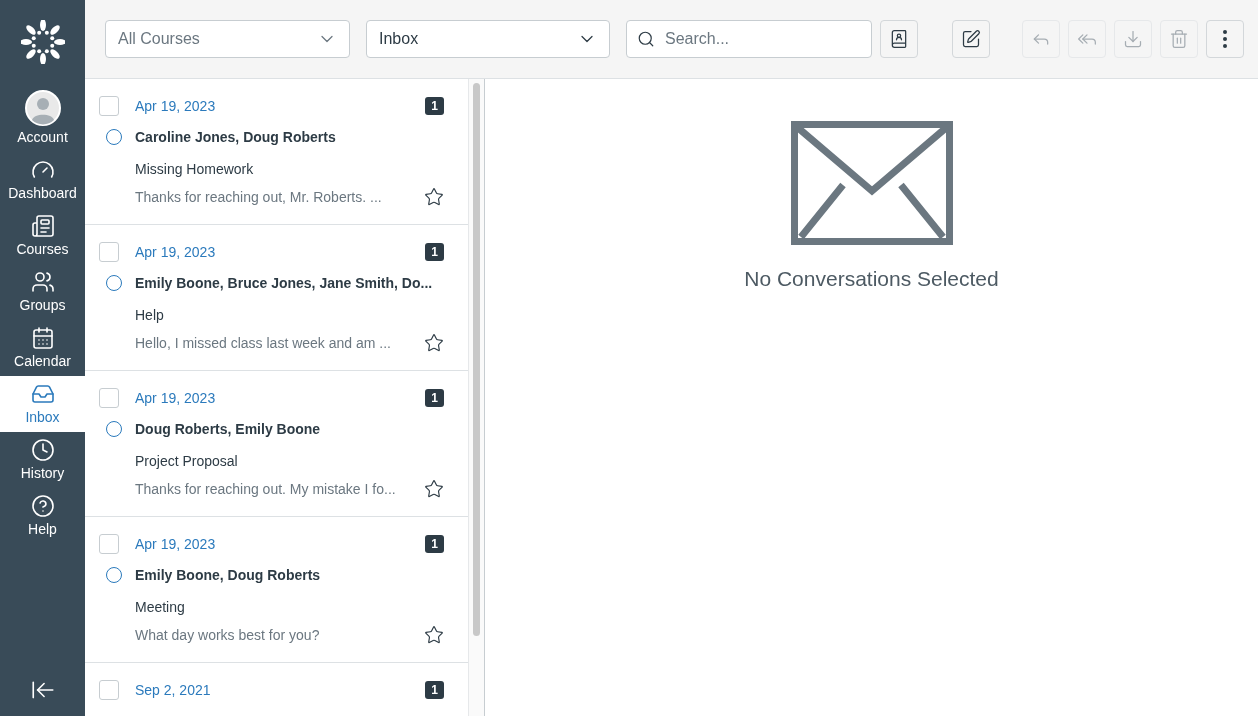 Image resolution: width=1258 pixels, height=716 pixels. What do you see at coordinates (195, 169) in the screenshot?
I see `conversation-subject: Missing Homework` at bounding box center [195, 169].